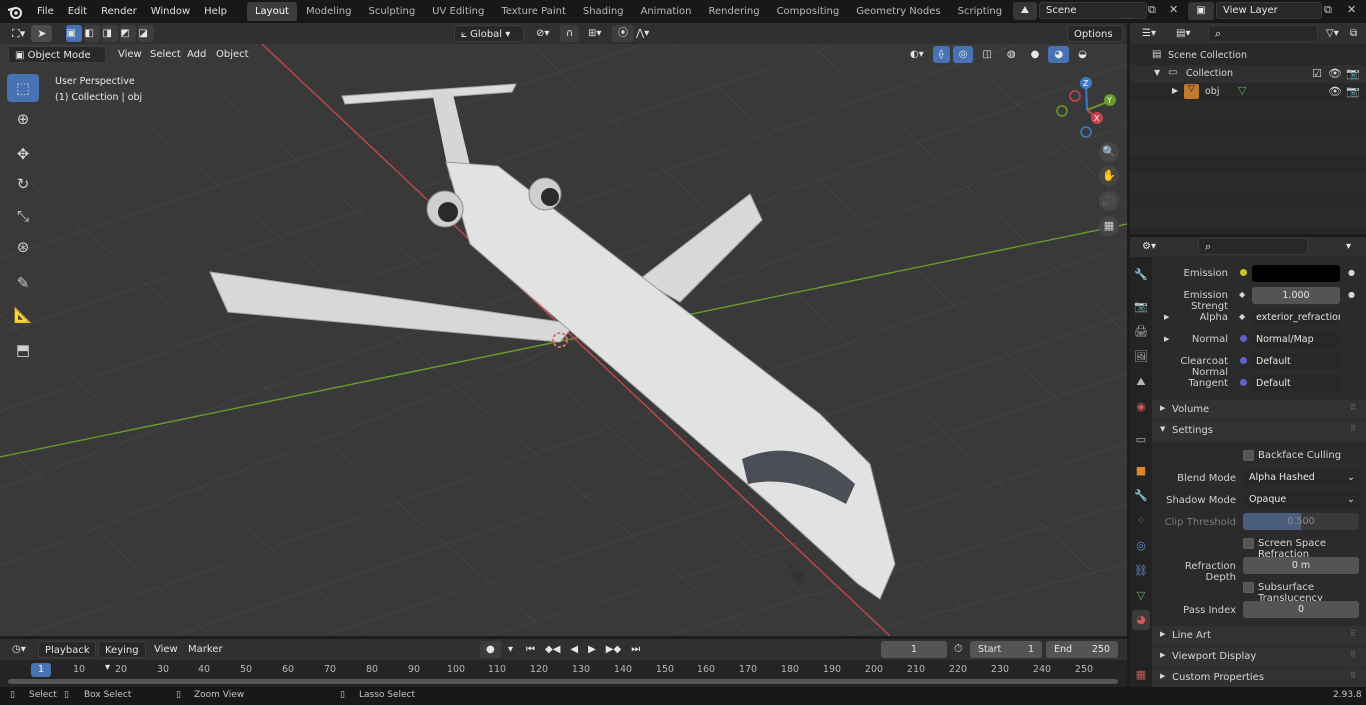  Describe the element at coordinates (1301, 609) in the screenshot. I see `pass-index-field: 0` at that location.